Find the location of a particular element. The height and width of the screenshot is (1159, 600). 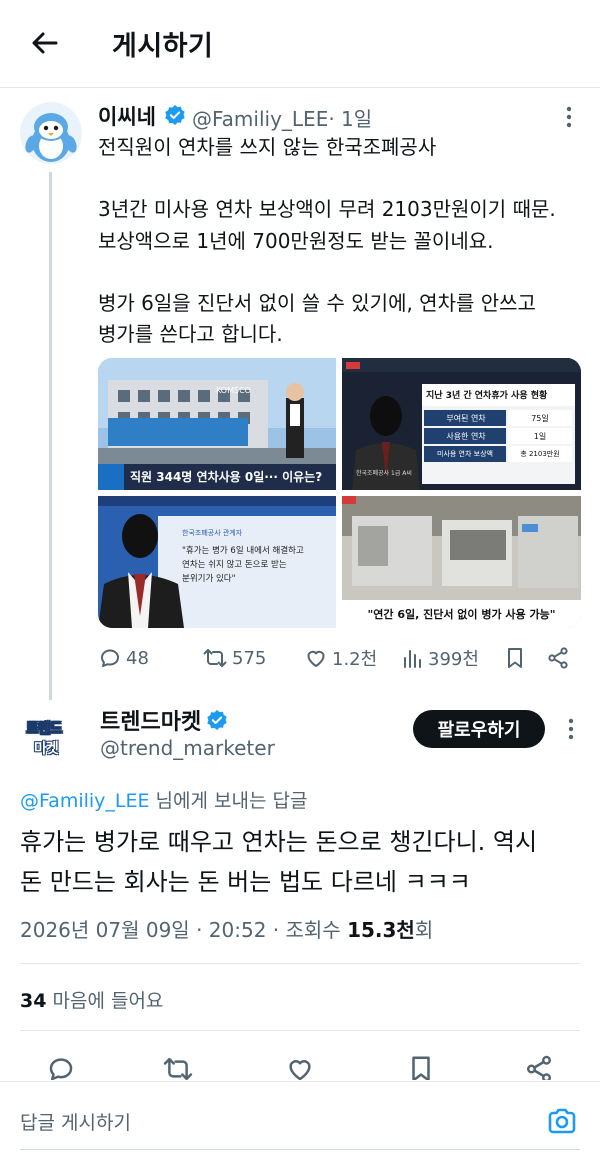

post-line: 병가 6일을 진단서 없이 쓸 수 있기에, 연차를 안쓰고 is located at coordinates (317, 302).